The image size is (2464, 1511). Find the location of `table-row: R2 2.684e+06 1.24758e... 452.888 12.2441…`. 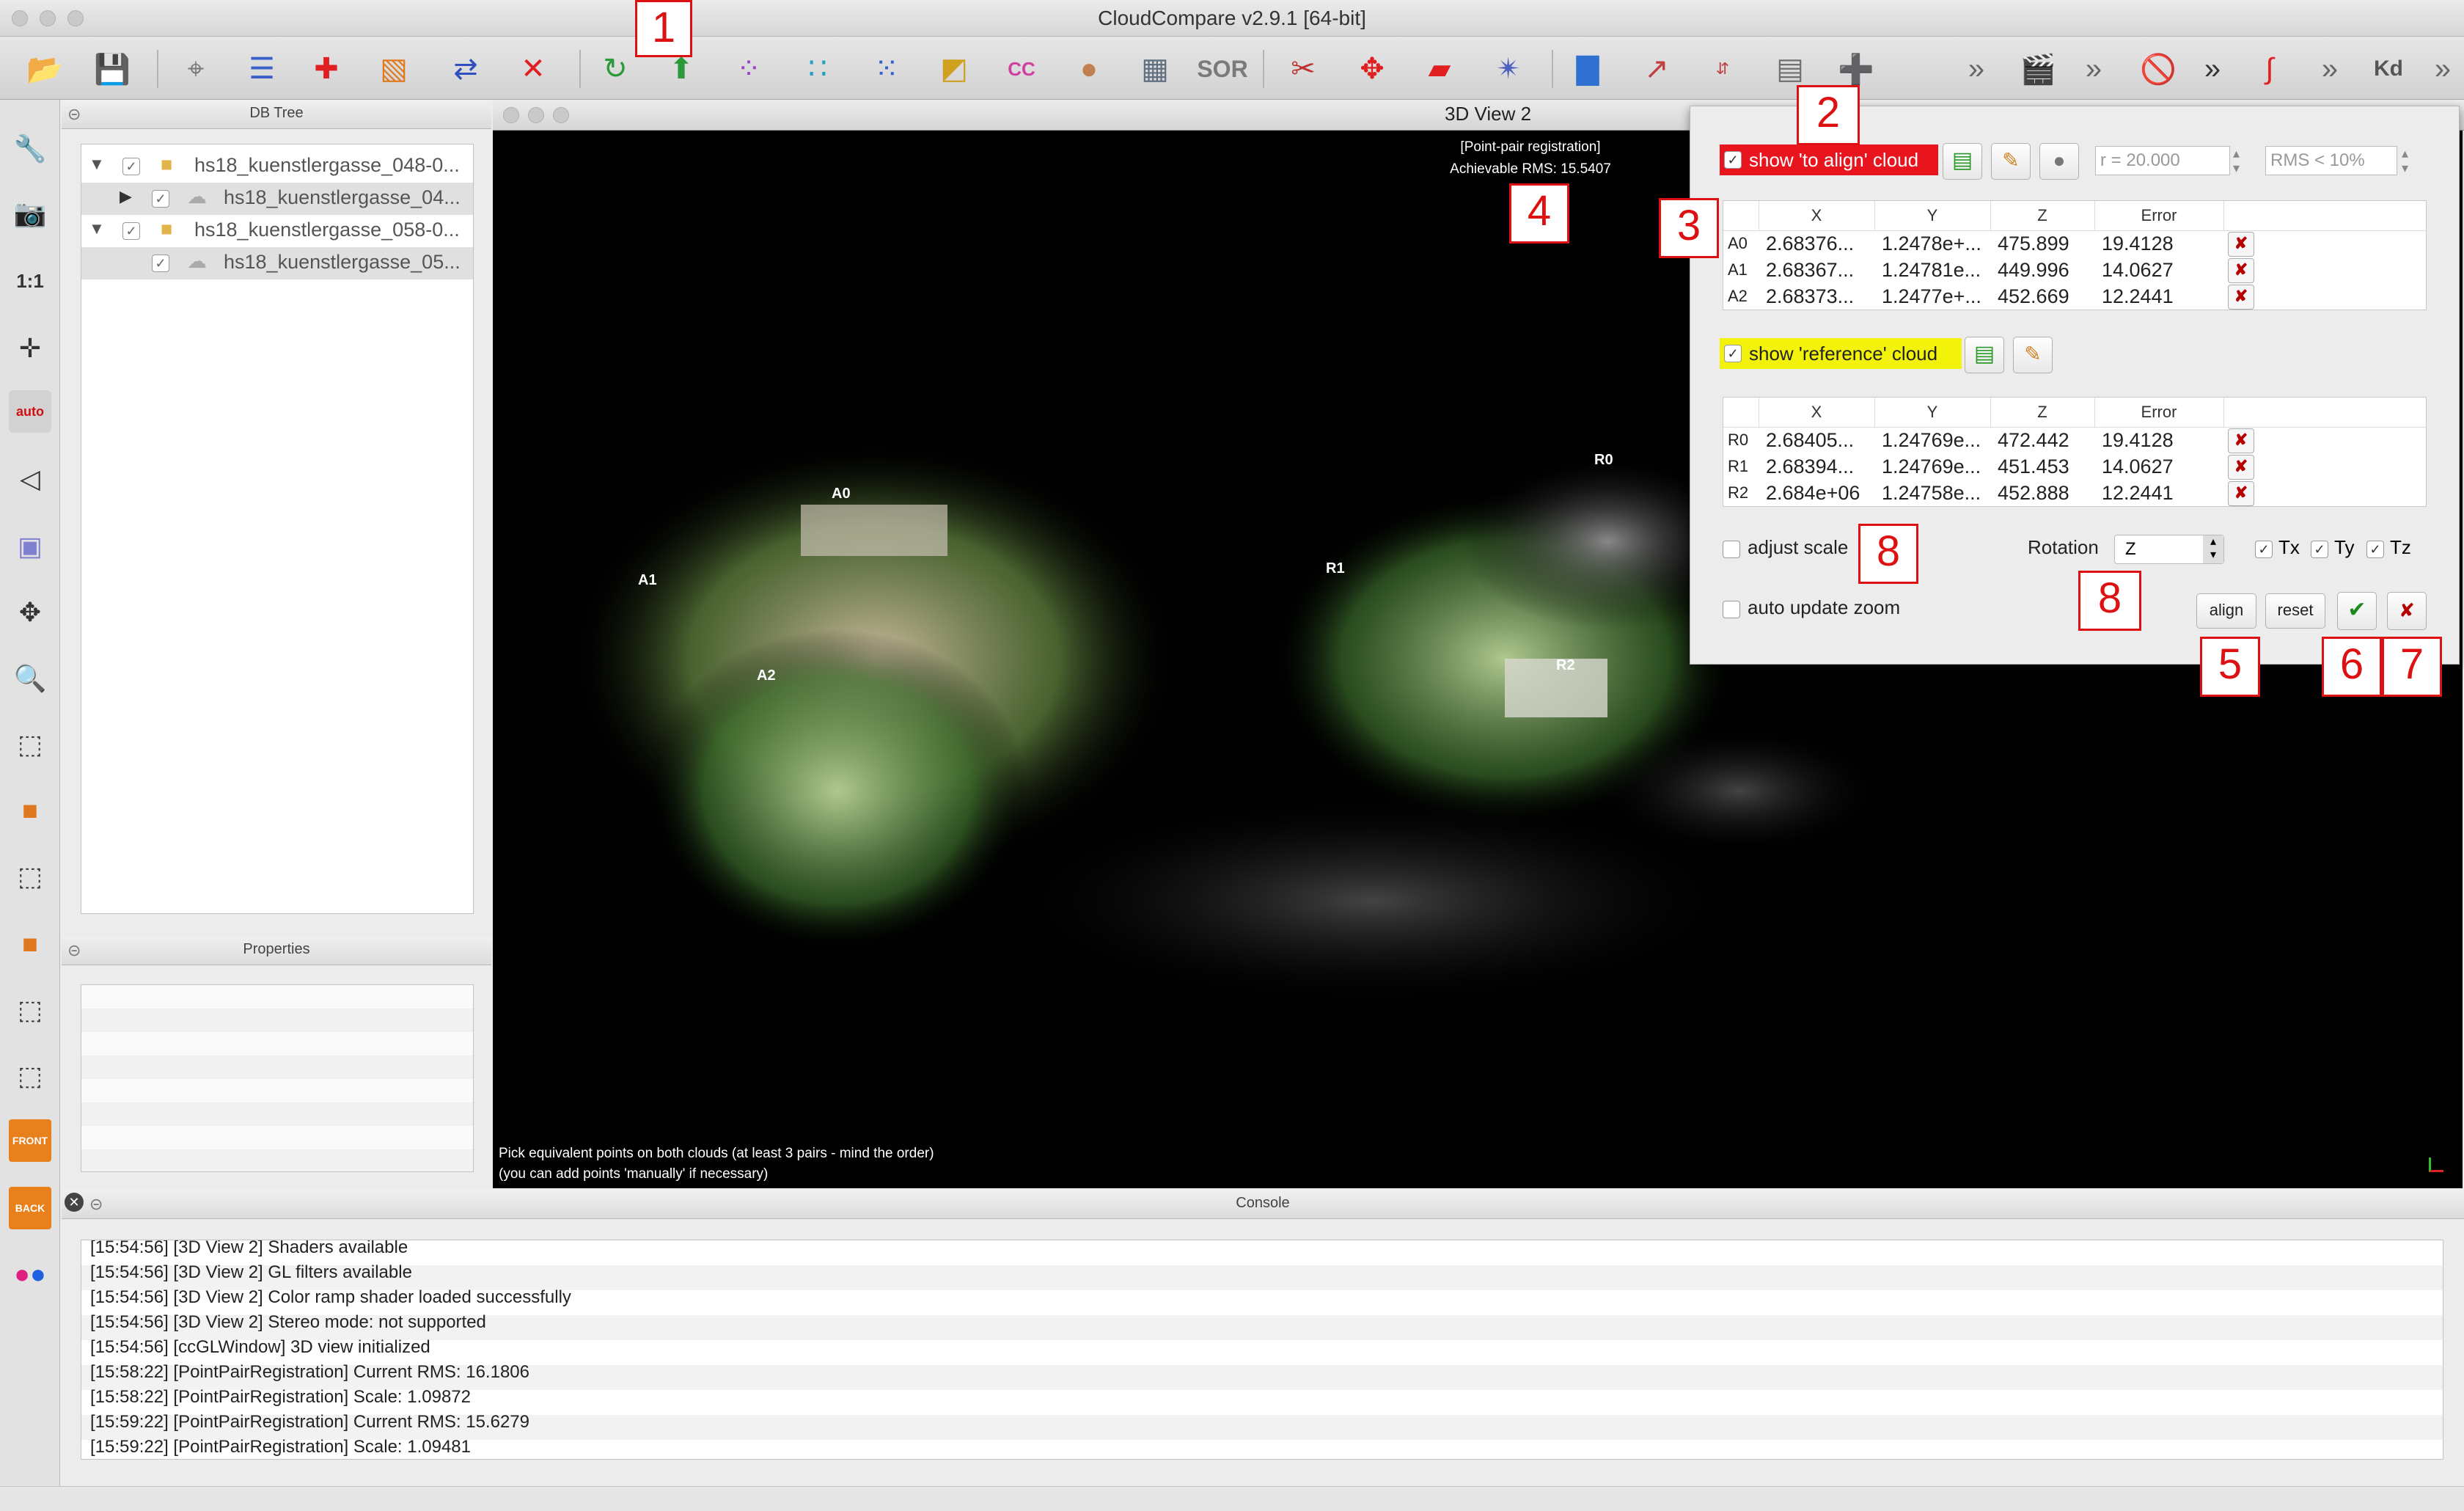

table-row: R2 2.684e+06 1.24758e... 452.888 12.2441… is located at coordinates (1988, 493).